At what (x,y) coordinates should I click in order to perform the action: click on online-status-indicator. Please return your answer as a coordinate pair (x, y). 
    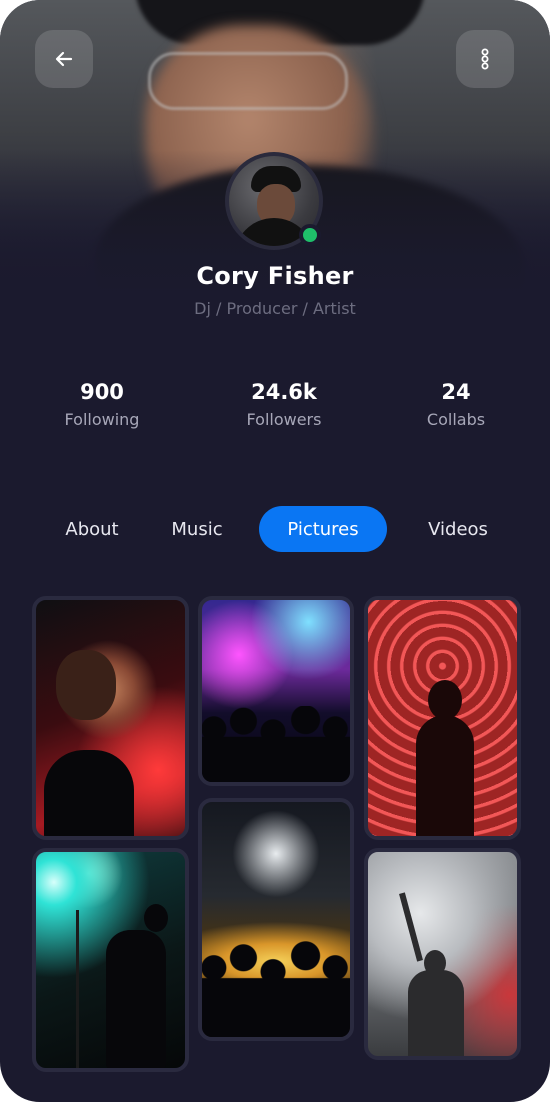
    Looking at the image, I should click on (310, 235).